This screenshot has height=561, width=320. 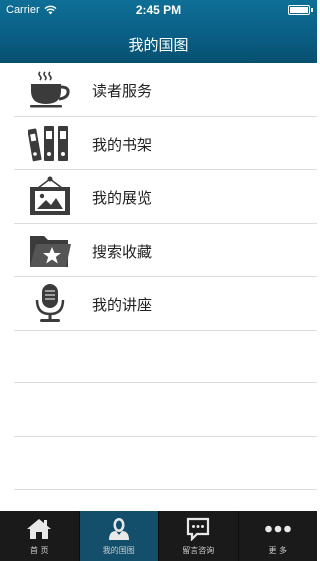 I want to click on tab-label: 更 多, so click(x=278, y=550).